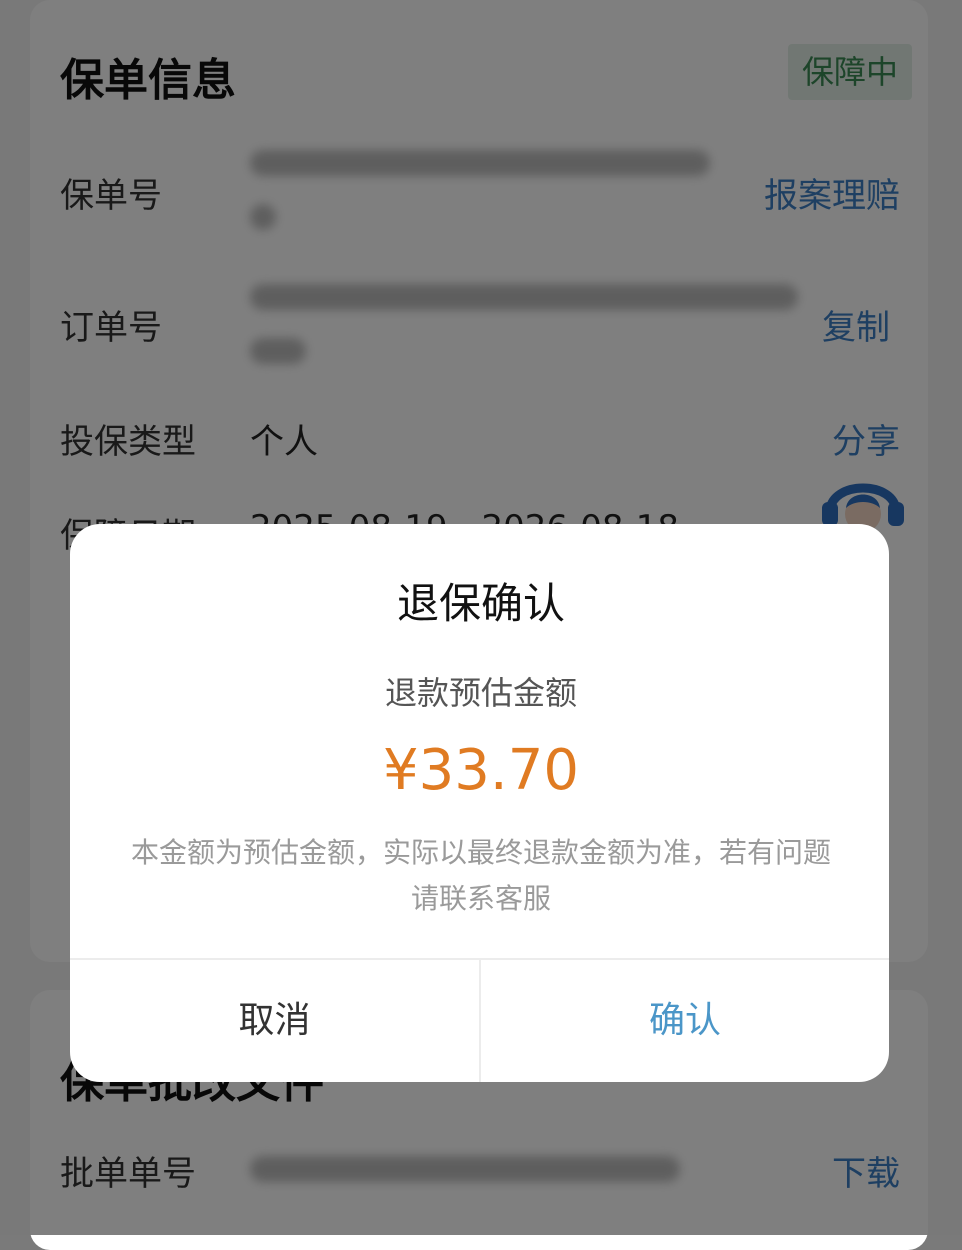 The width and height of the screenshot is (962, 1250). Describe the element at coordinates (274, 1021) in the screenshot. I see `cancel-button: 取消` at that location.